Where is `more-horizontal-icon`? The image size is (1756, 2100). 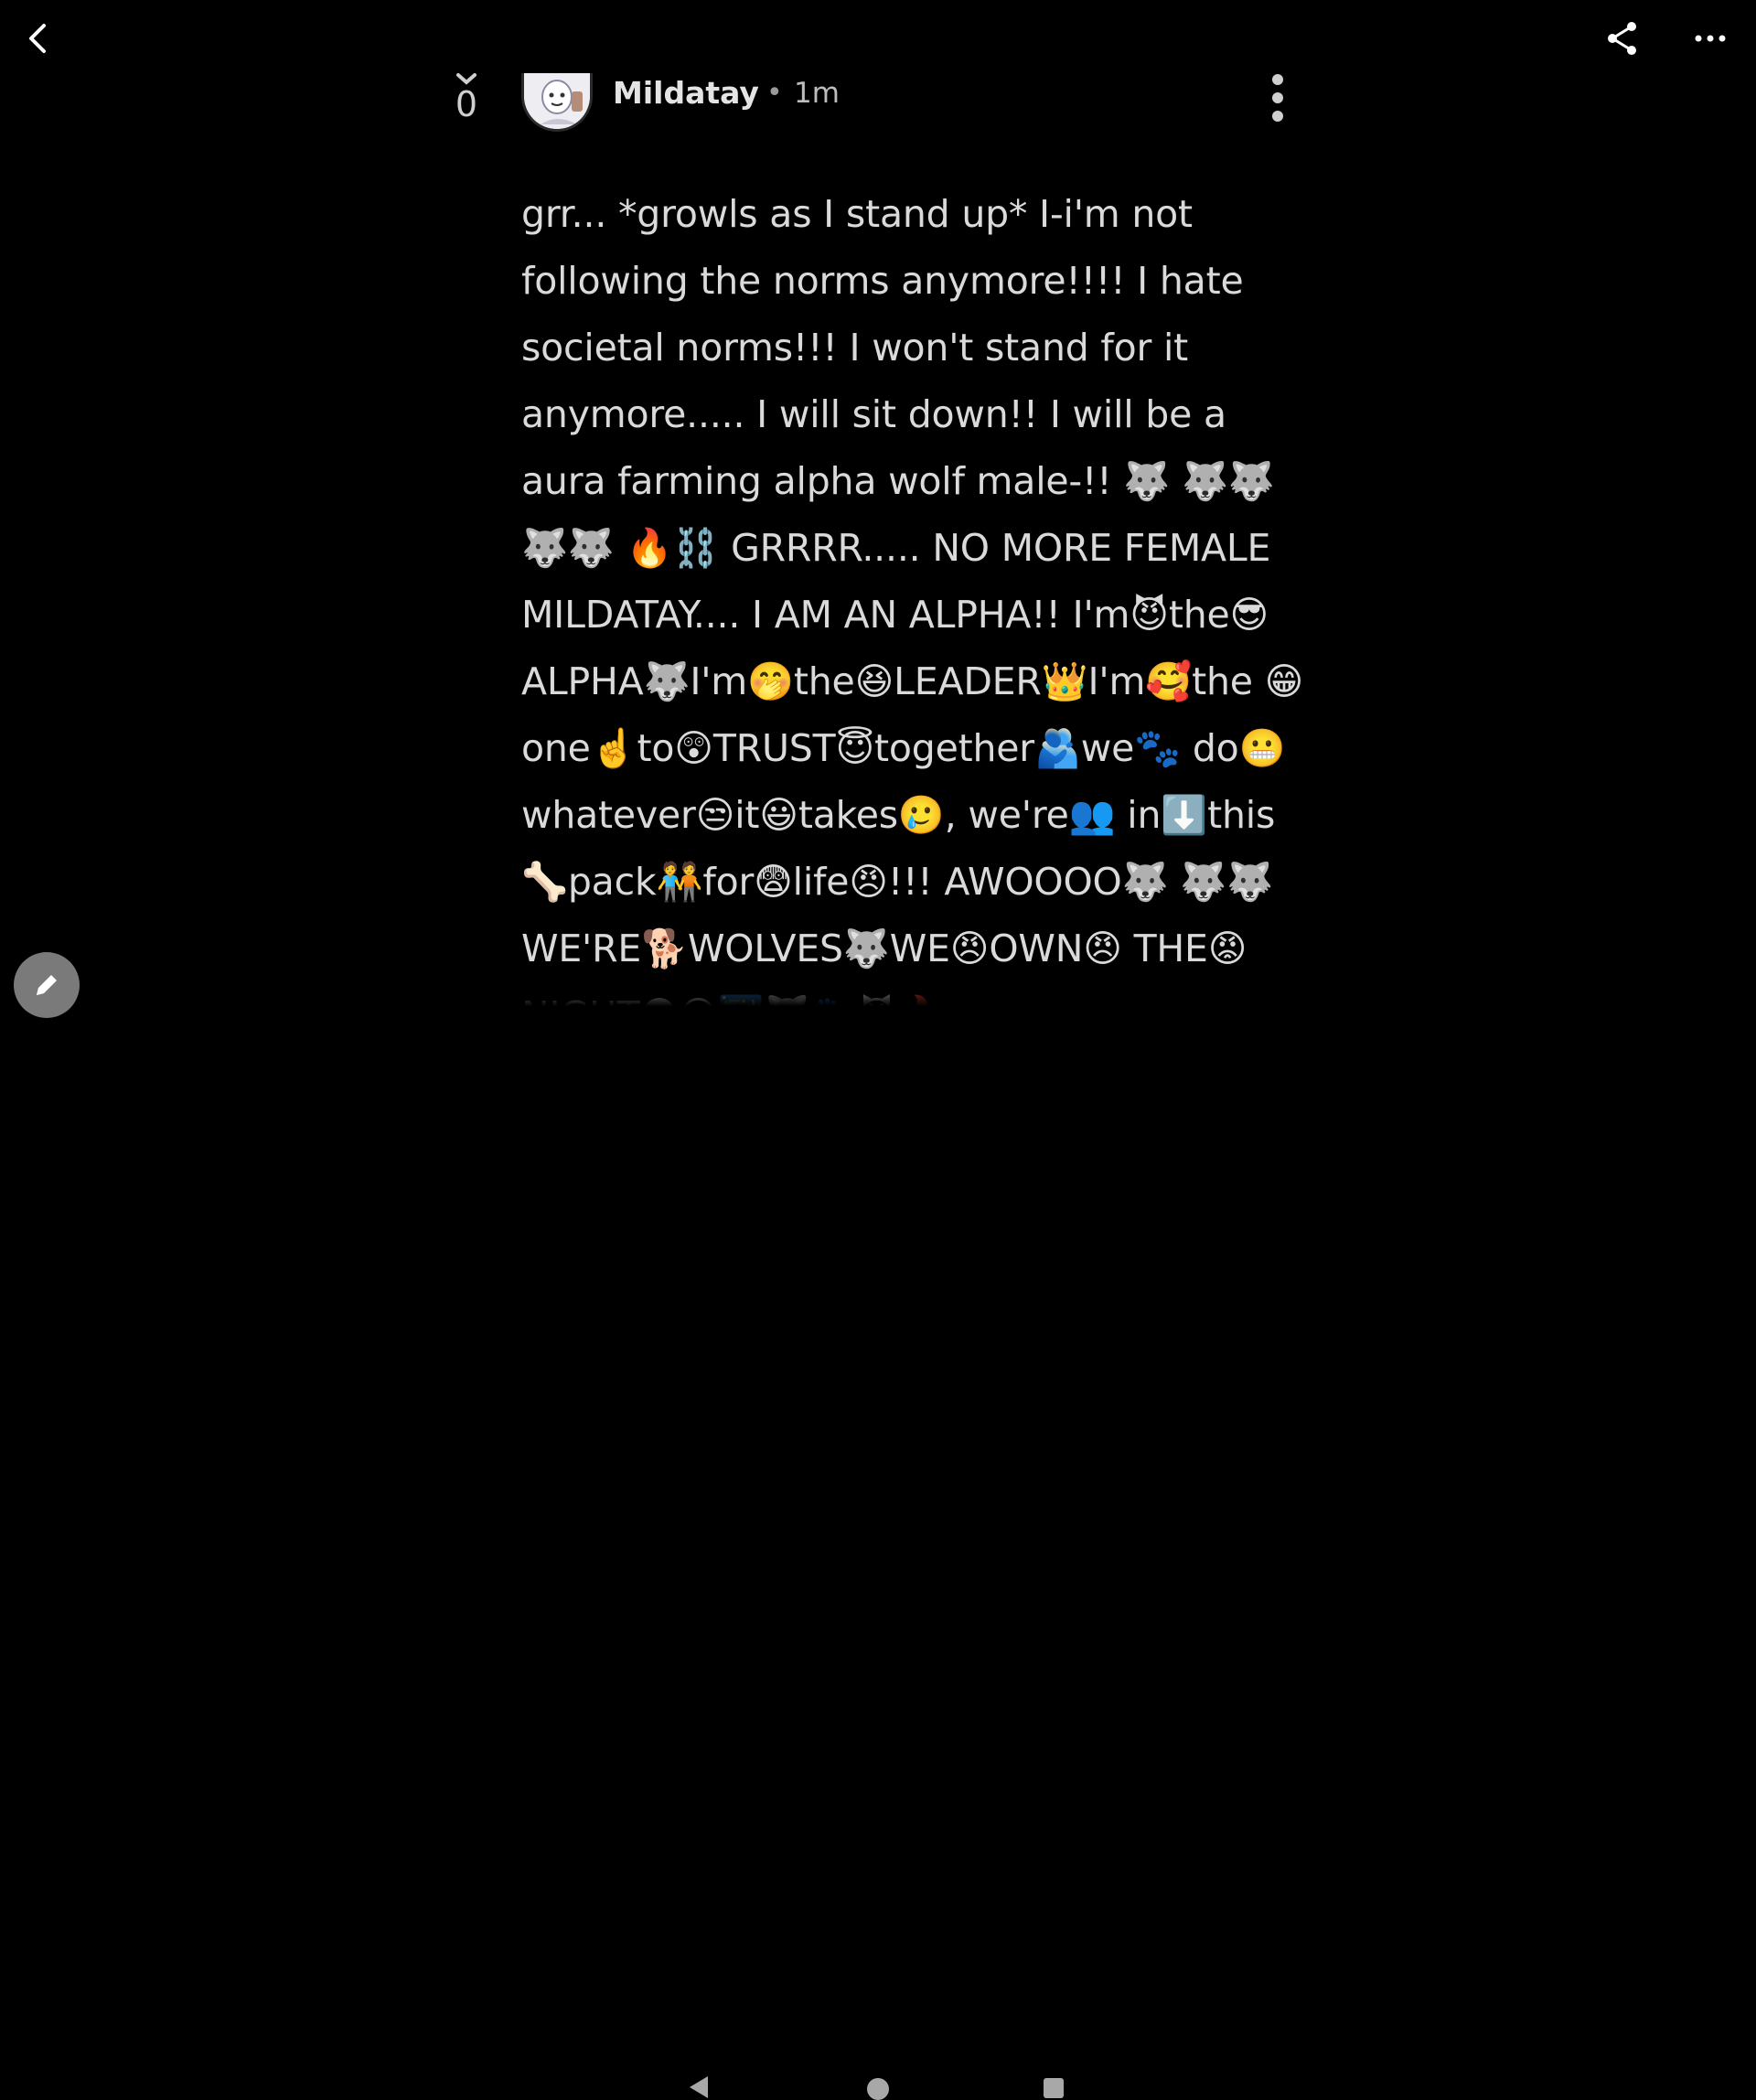 more-horizontal-icon is located at coordinates (1710, 38).